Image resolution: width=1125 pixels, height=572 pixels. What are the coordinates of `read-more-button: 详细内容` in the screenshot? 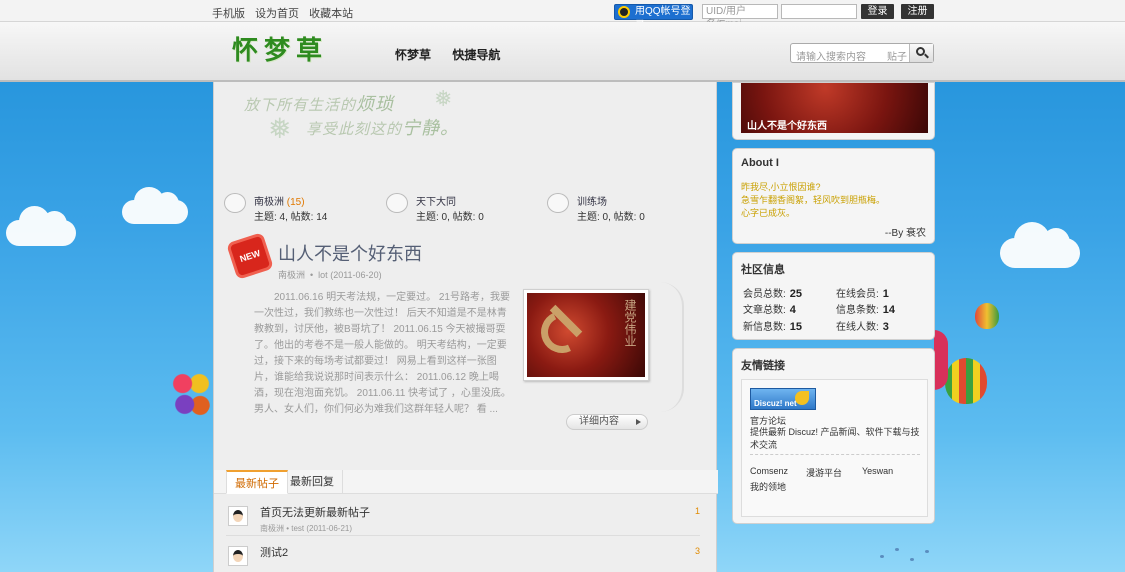 It's located at (607, 422).